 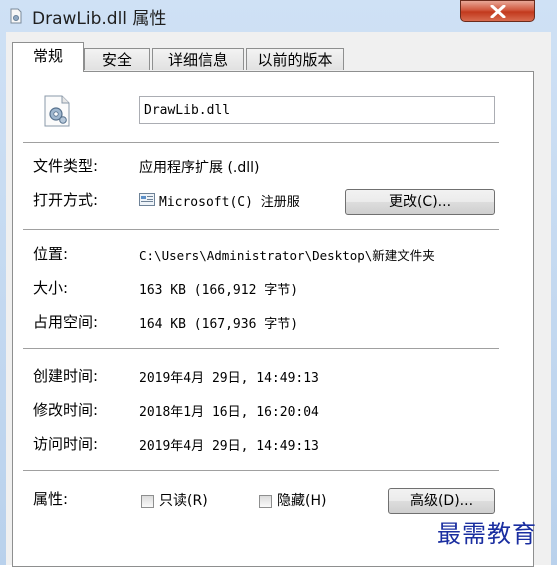 What do you see at coordinates (278, 16) in the screenshot?
I see `title-bar: DrawLib.dll 属性` at bounding box center [278, 16].